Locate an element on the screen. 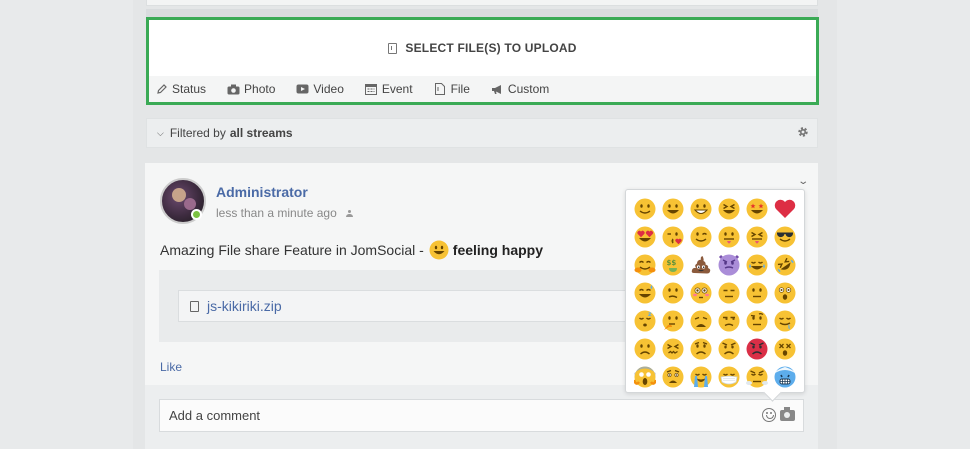  unamused-emoji-icon is located at coordinates (729, 321).